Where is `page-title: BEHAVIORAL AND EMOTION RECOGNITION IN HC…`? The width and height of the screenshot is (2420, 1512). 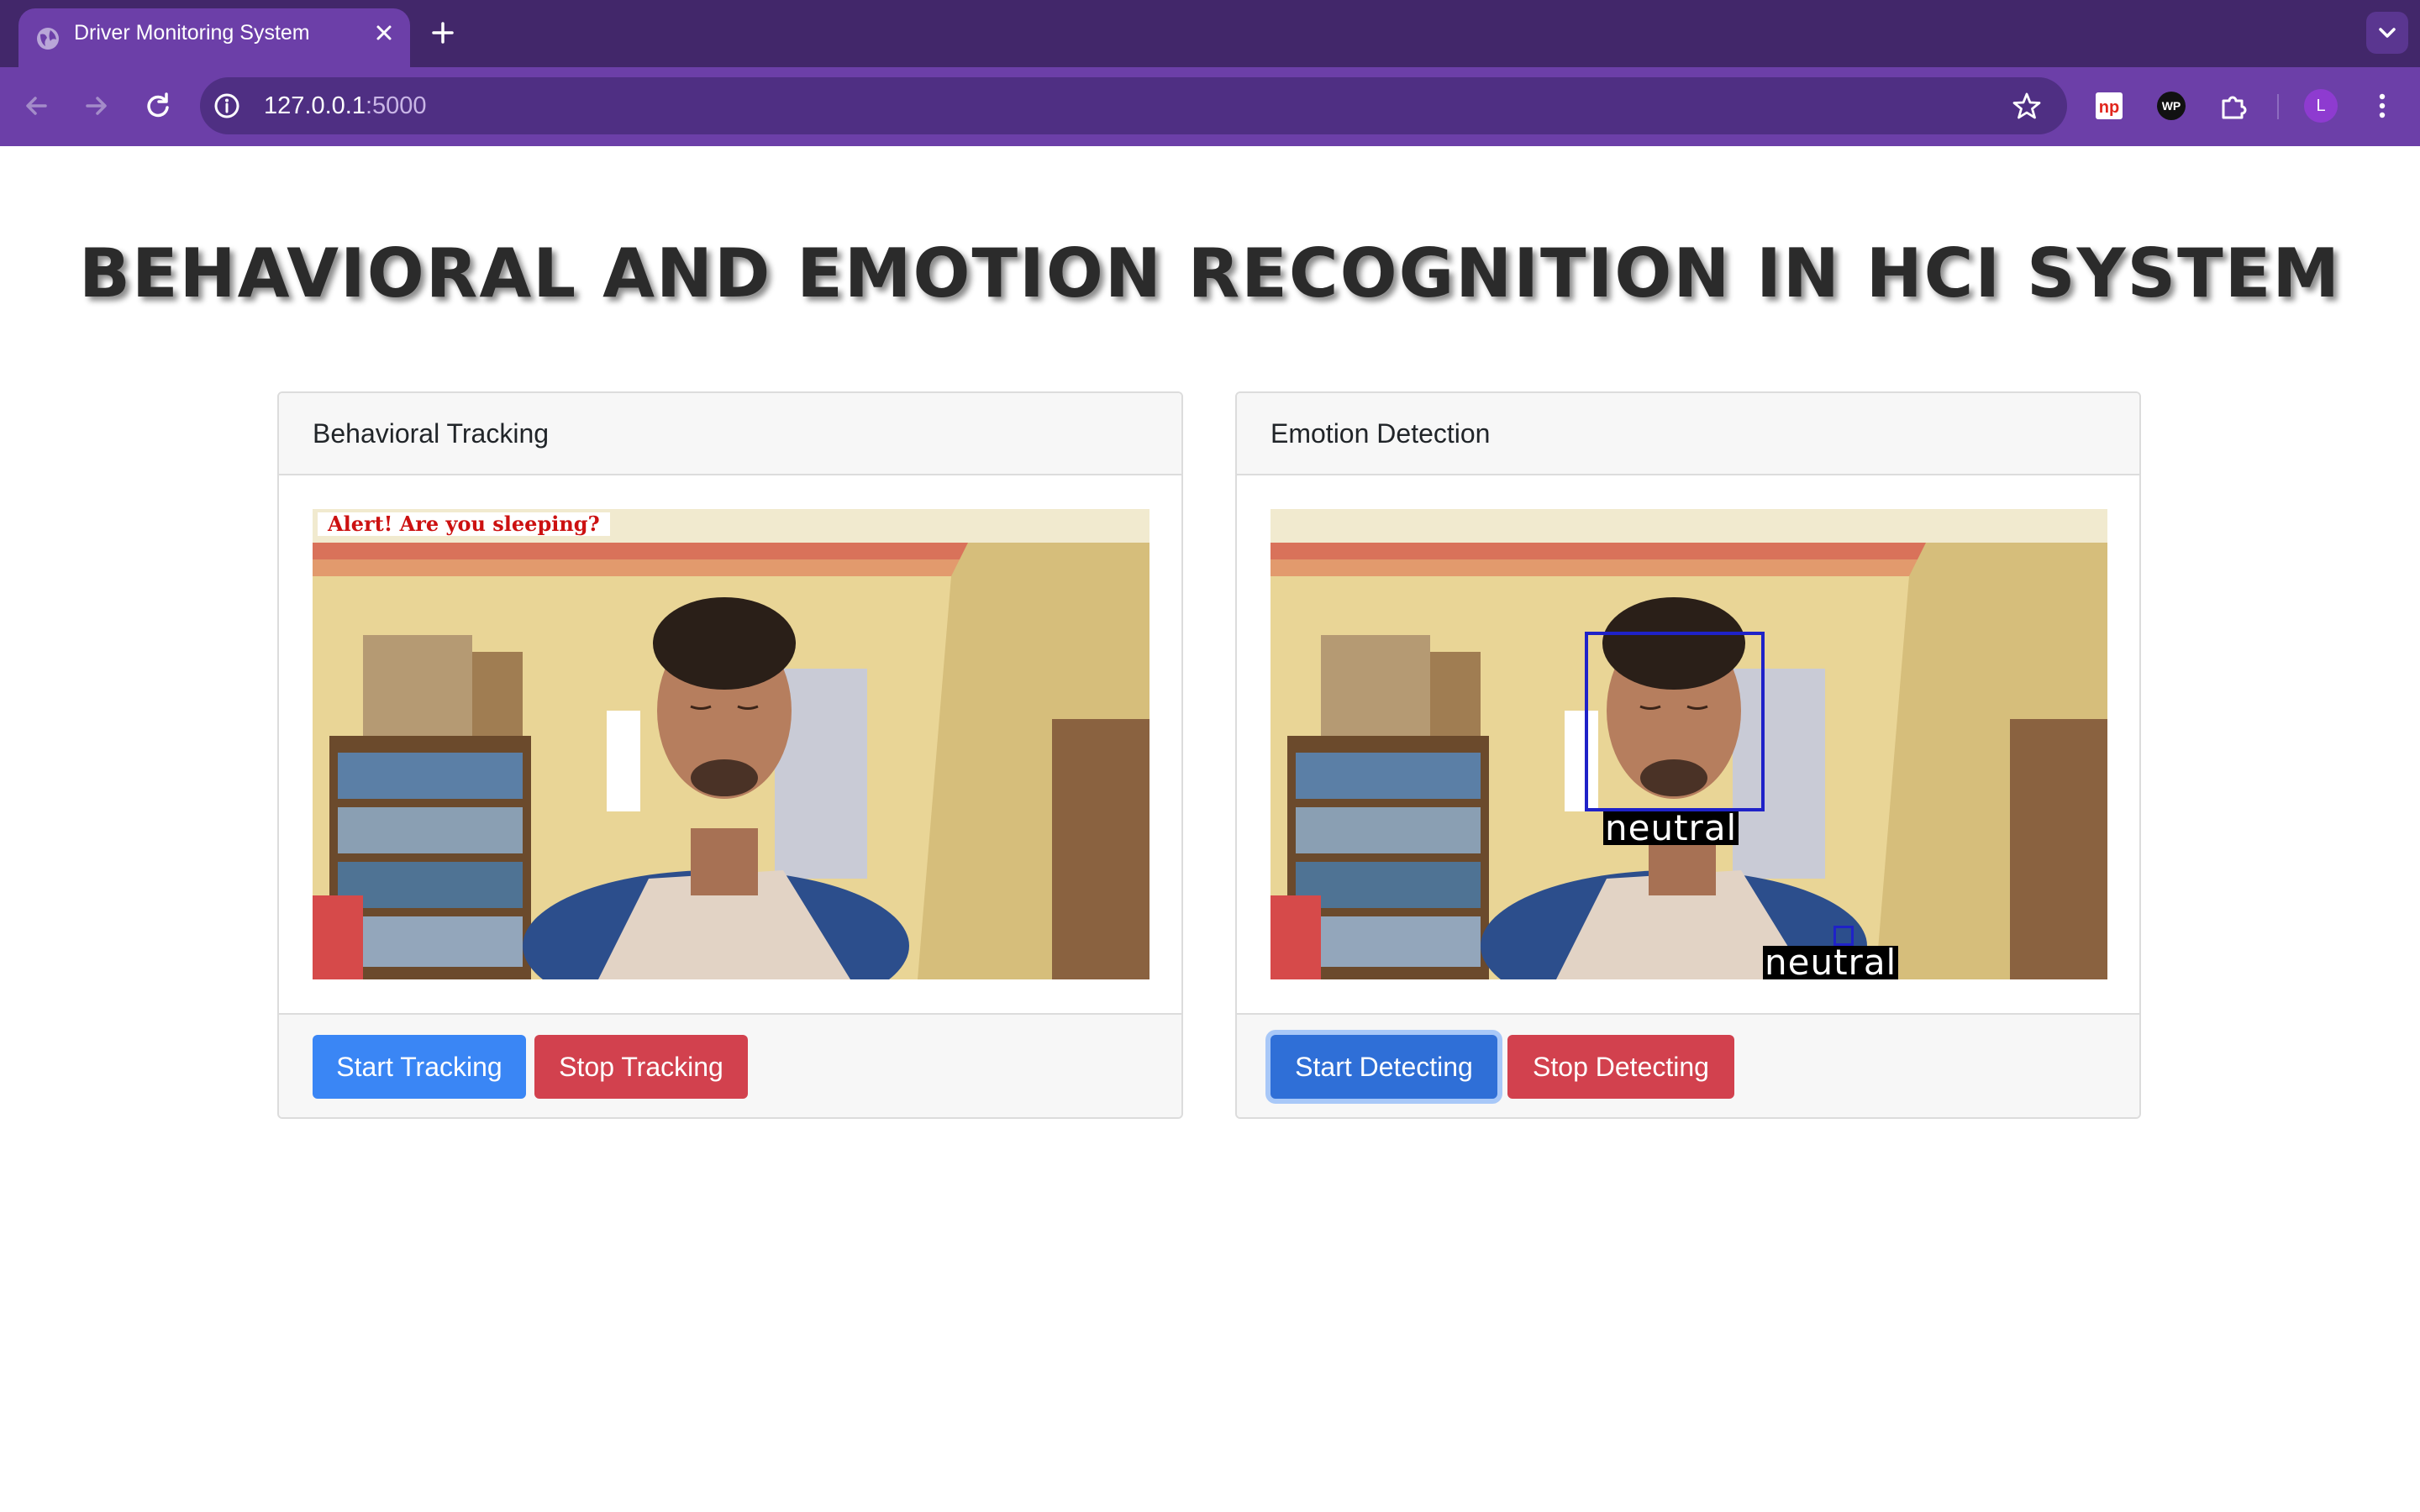
page-title: BEHAVIORAL AND EMOTION RECOGNITION IN HC… is located at coordinates (1210, 273).